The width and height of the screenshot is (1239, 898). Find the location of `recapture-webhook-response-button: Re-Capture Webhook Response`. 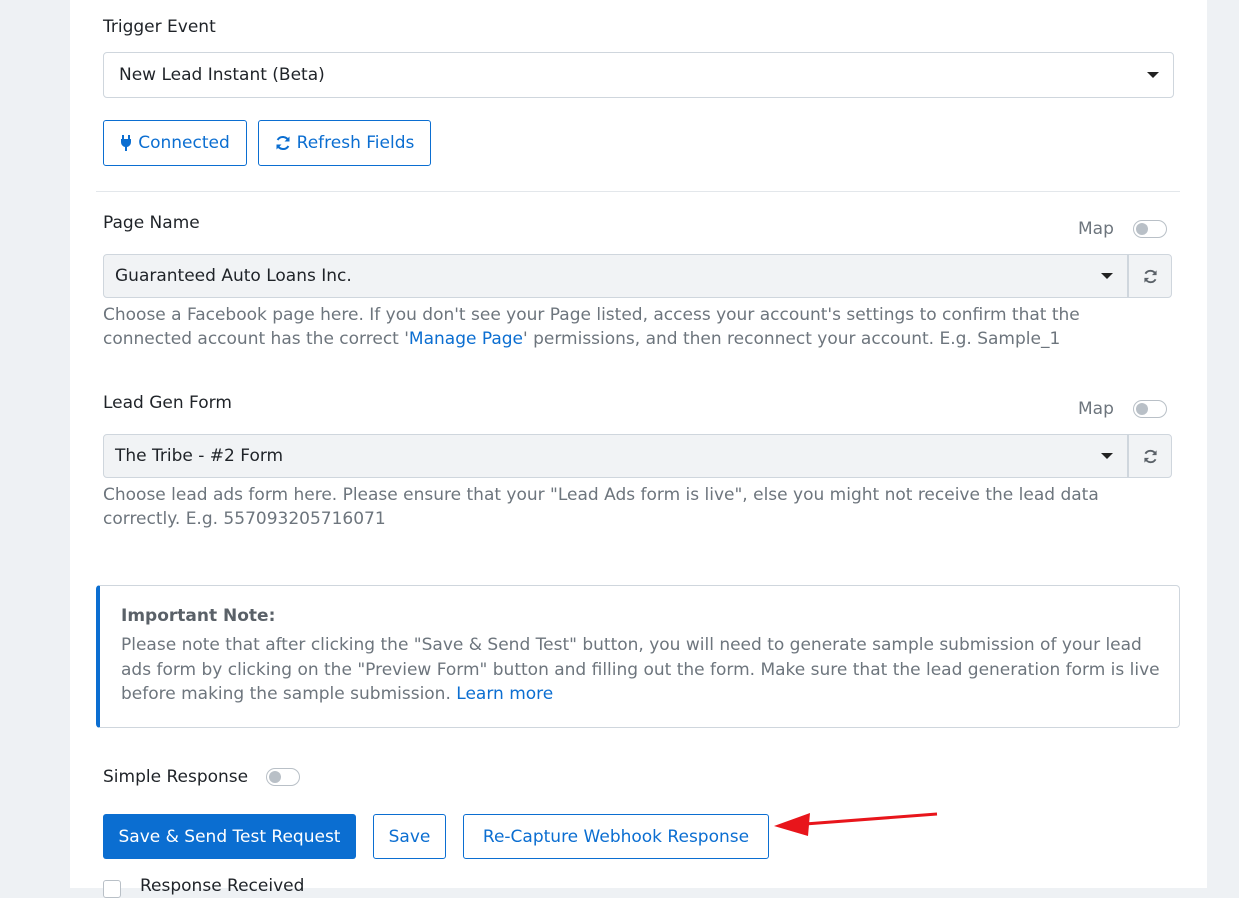

recapture-webhook-response-button: Re-Capture Webhook Response is located at coordinates (616, 836).